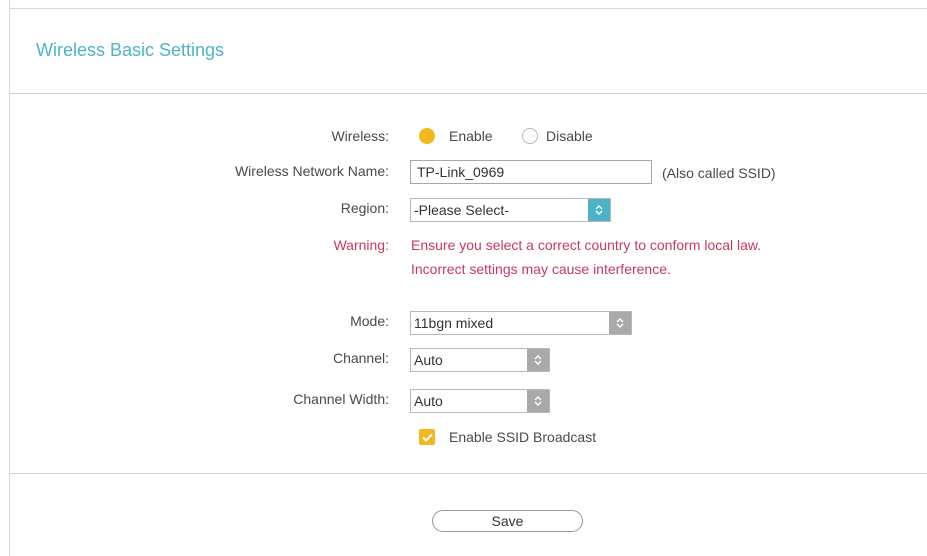 This screenshot has height=556, width=927. What do you see at coordinates (468, 473) in the screenshot?
I see `footer-divider` at bounding box center [468, 473].